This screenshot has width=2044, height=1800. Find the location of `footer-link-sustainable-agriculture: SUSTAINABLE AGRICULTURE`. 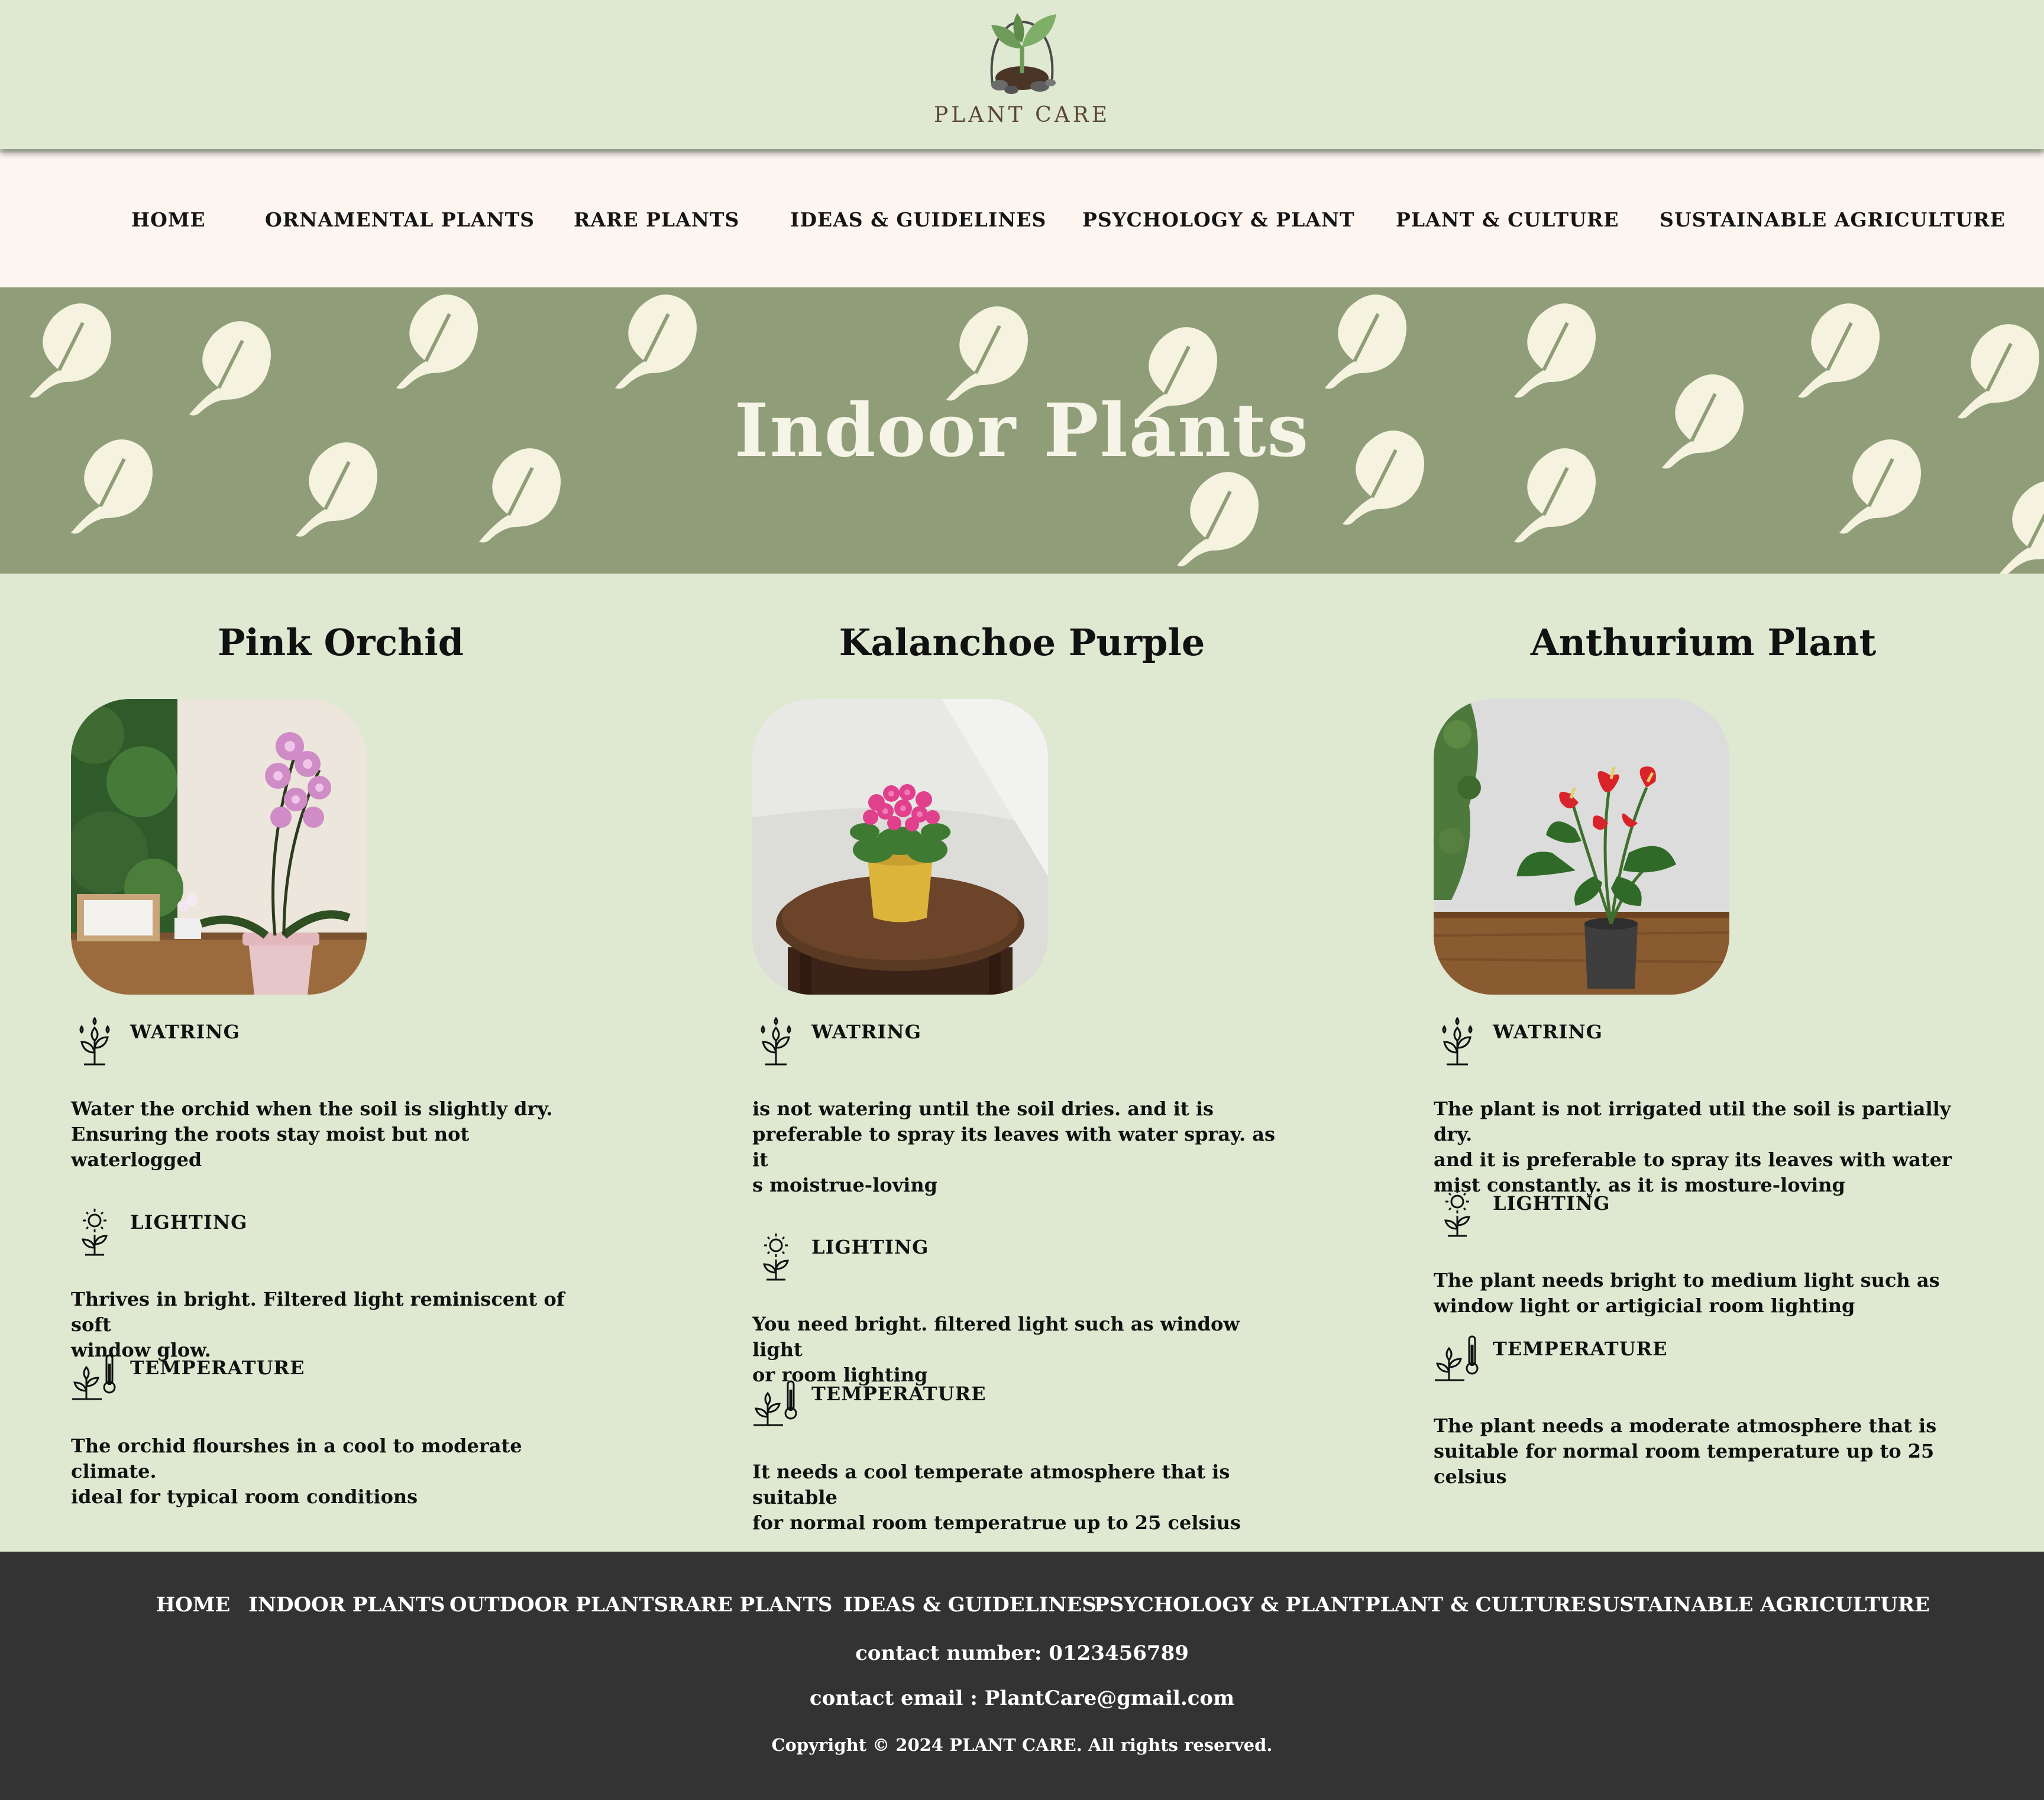

footer-link-sustainable-agriculture: SUSTAINABLE AGRICULTURE is located at coordinates (1758, 1605).